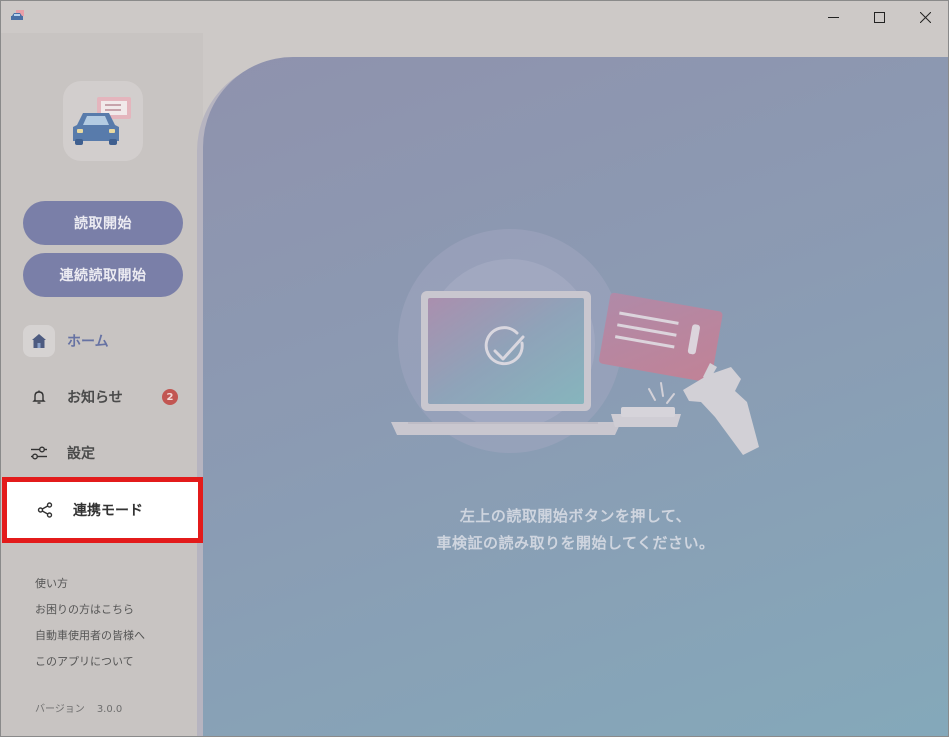 Image resolution: width=949 pixels, height=737 pixels. I want to click on minimize-button, so click(833, 17).